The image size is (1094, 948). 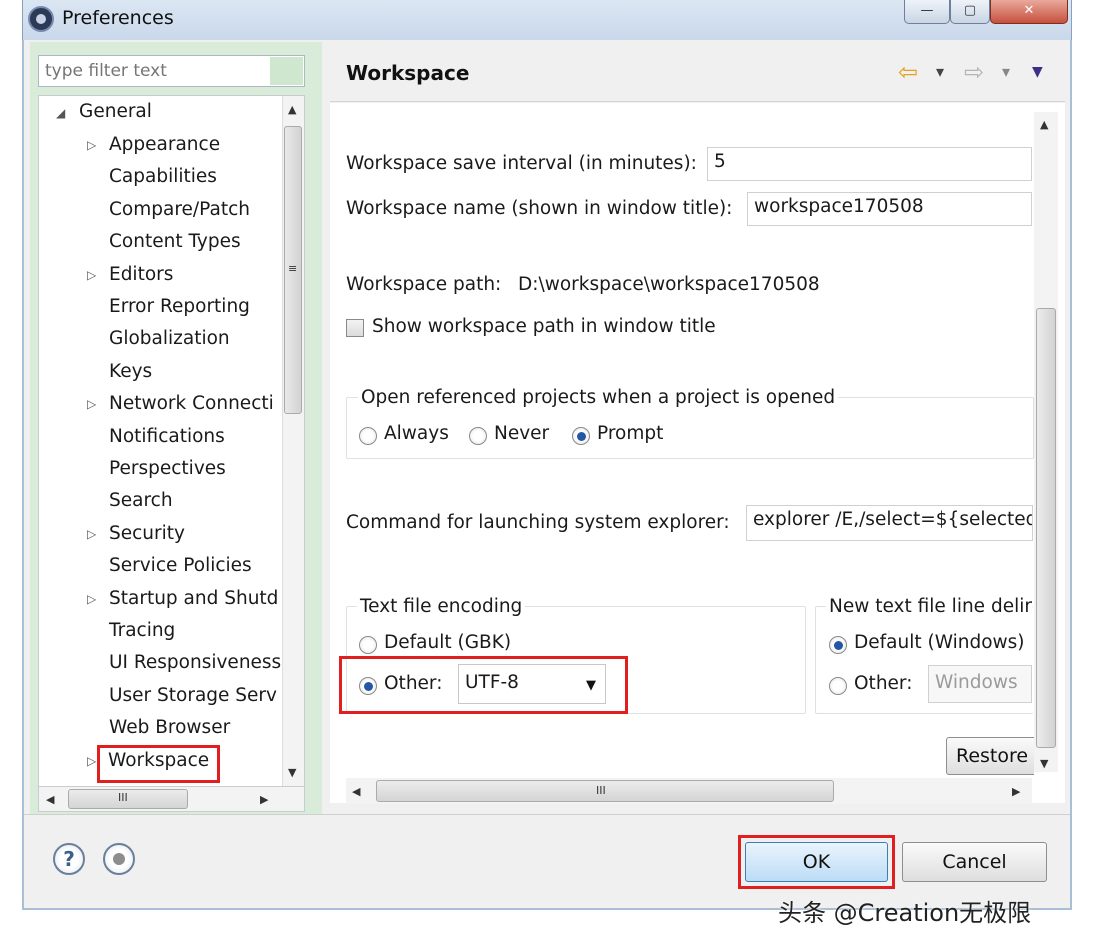 What do you see at coordinates (838, 686) in the screenshot?
I see `line-delimiter-other-radio` at bounding box center [838, 686].